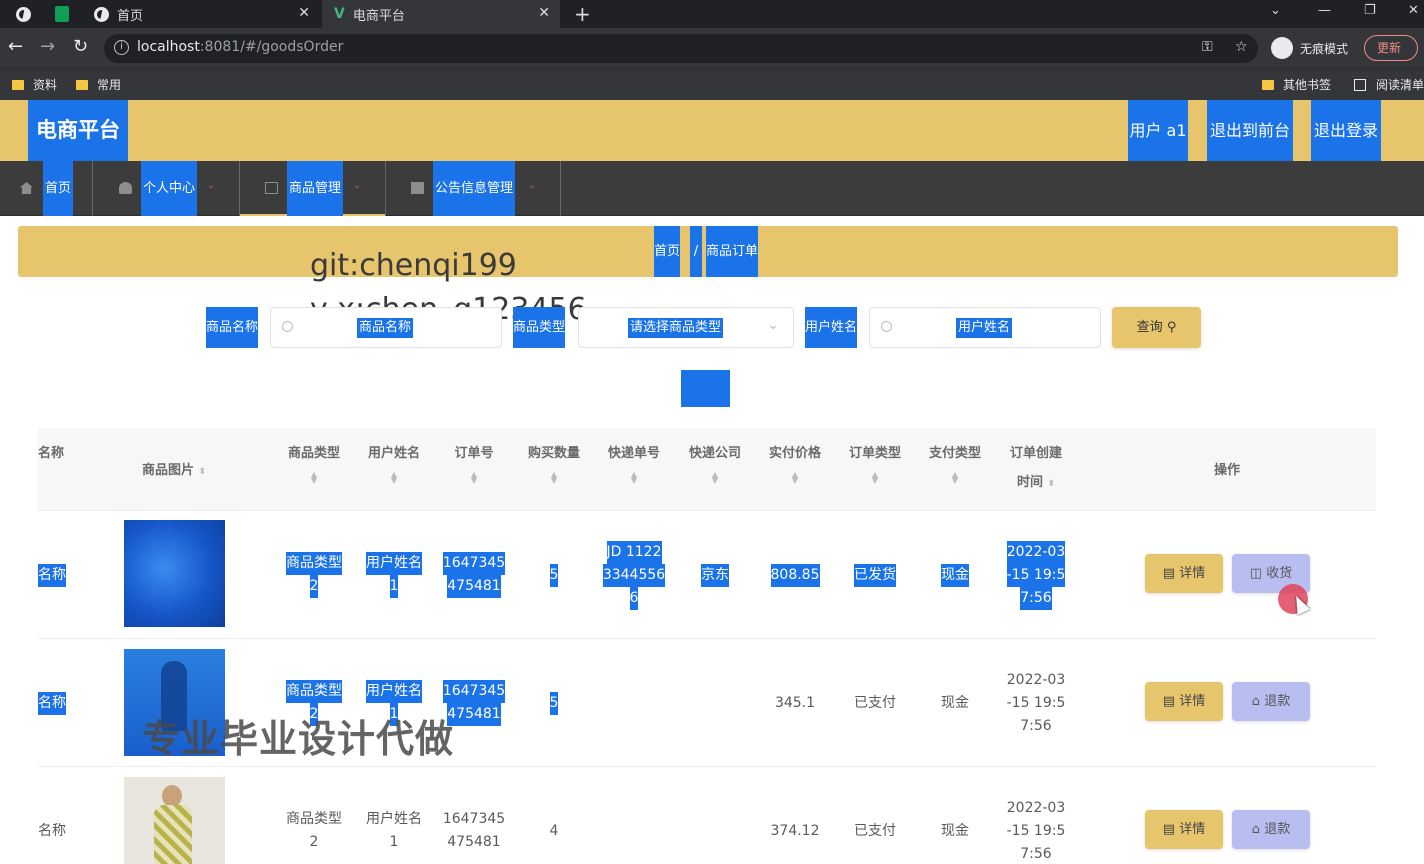  What do you see at coordinates (125, 188) in the screenshot?
I see `user-icon` at bounding box center [125, 188].